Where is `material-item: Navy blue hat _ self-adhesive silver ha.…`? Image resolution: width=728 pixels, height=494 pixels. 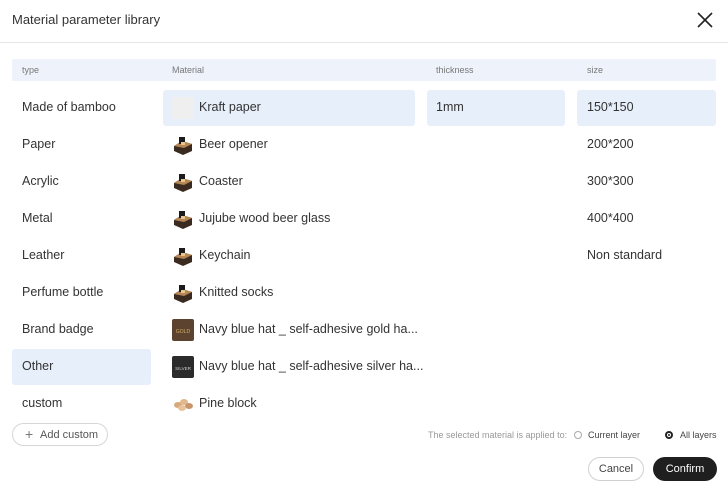
material-item: Navy blue hat _ self-adhesive silver ha.… is located at coordinates (311, 366).